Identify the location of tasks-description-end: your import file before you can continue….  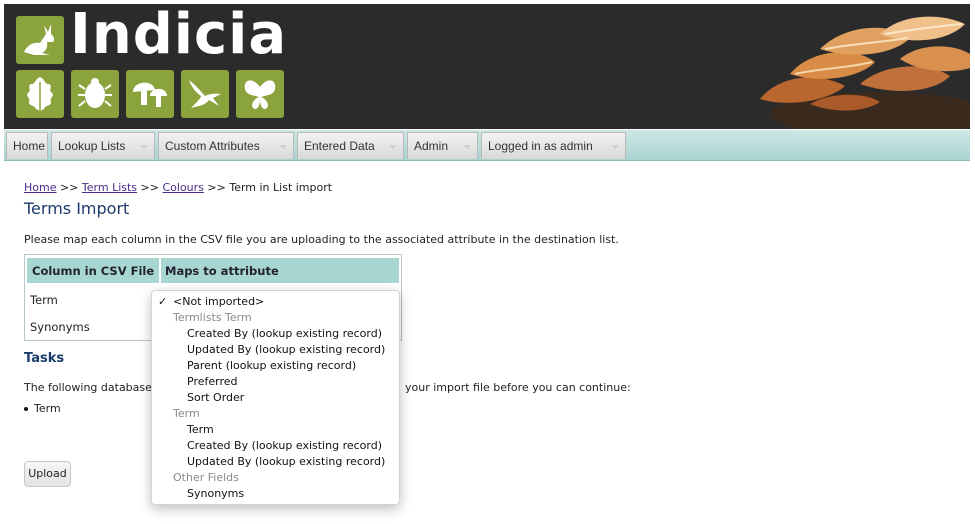
(518, 387).